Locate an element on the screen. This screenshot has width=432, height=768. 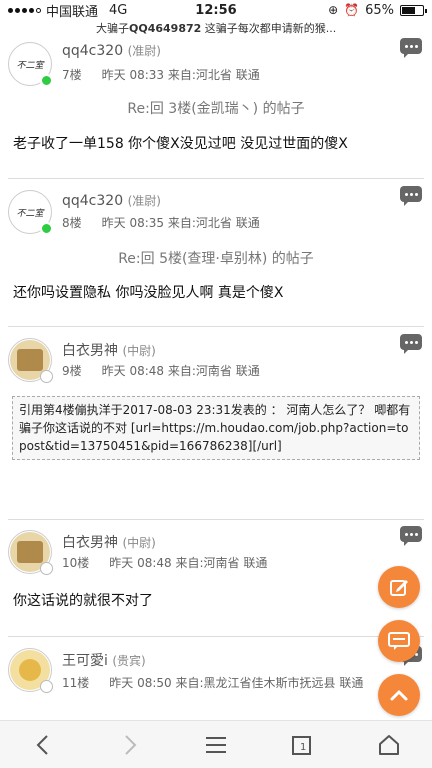
post-meta: 7楼 昨天 08:33 来自:河北省 联通 is located at coordinates (161, 74).